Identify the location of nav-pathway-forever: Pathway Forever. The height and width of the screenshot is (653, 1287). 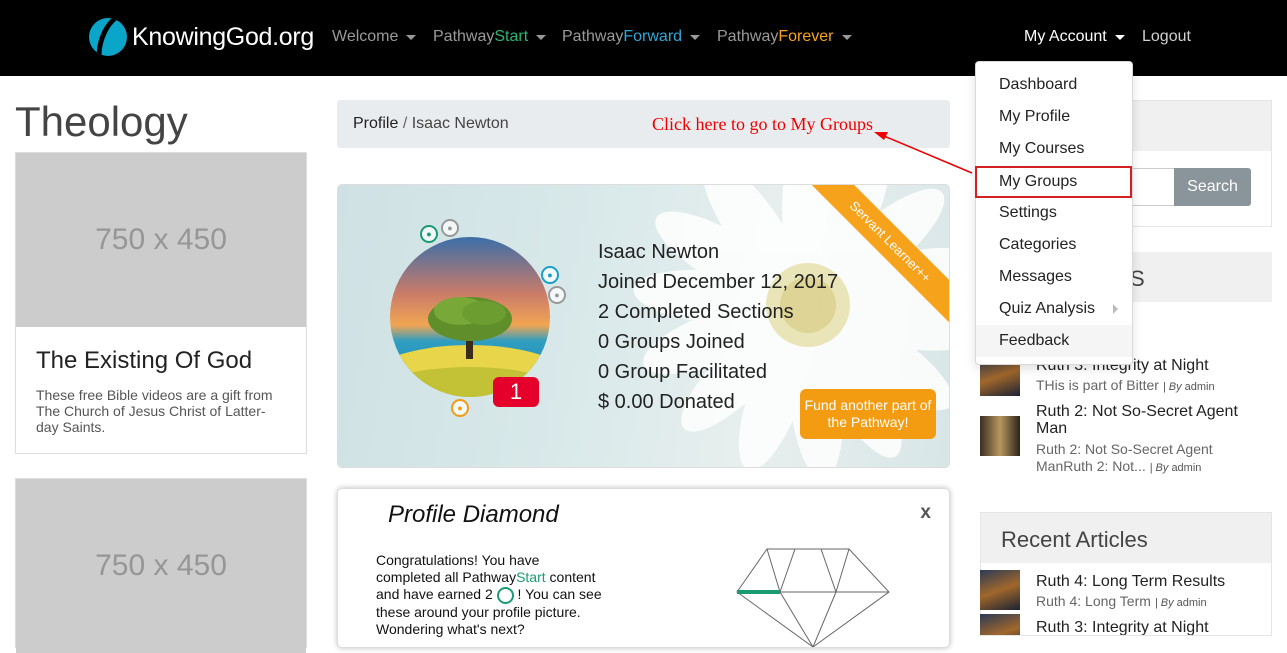
(784, 37).